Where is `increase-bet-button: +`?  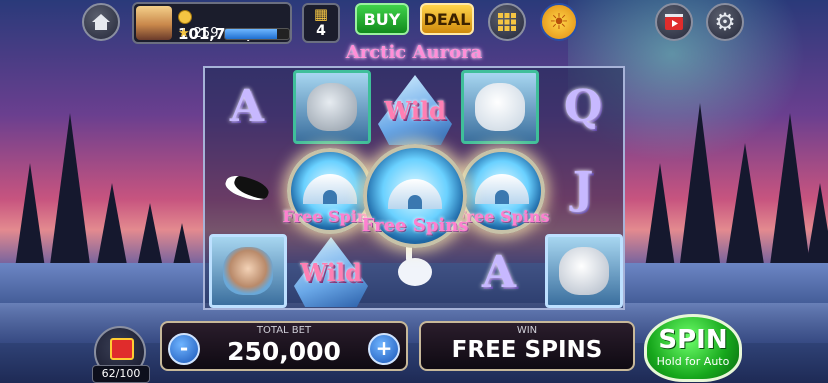 increase-bet-button: + is located at coordinates (384, 349).